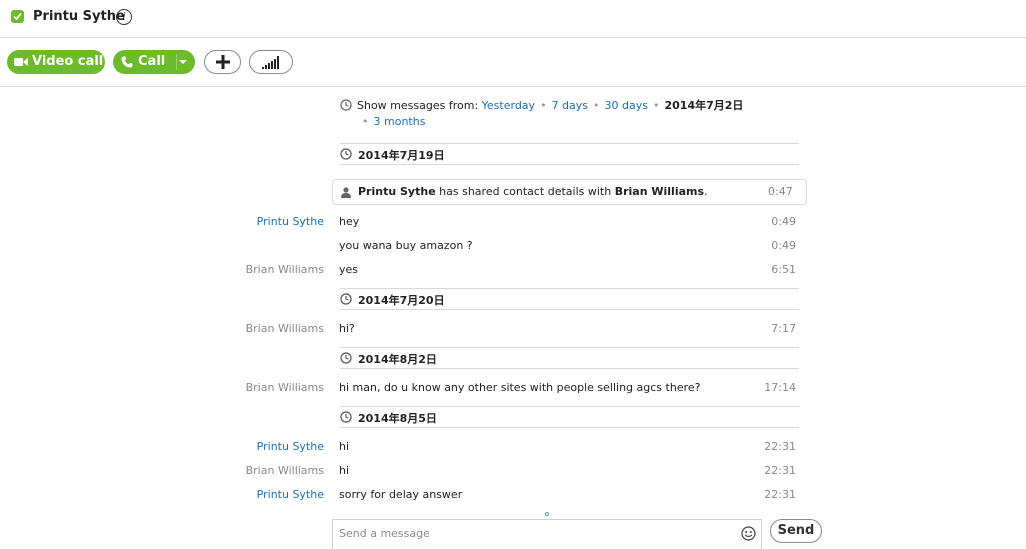 The height and width of the screenshot is (549, 1026). What do you see at coordinates (397, 359) in the screenshot?
I see `date-label: 2014年8月2日` at bounding box center [397, 359].